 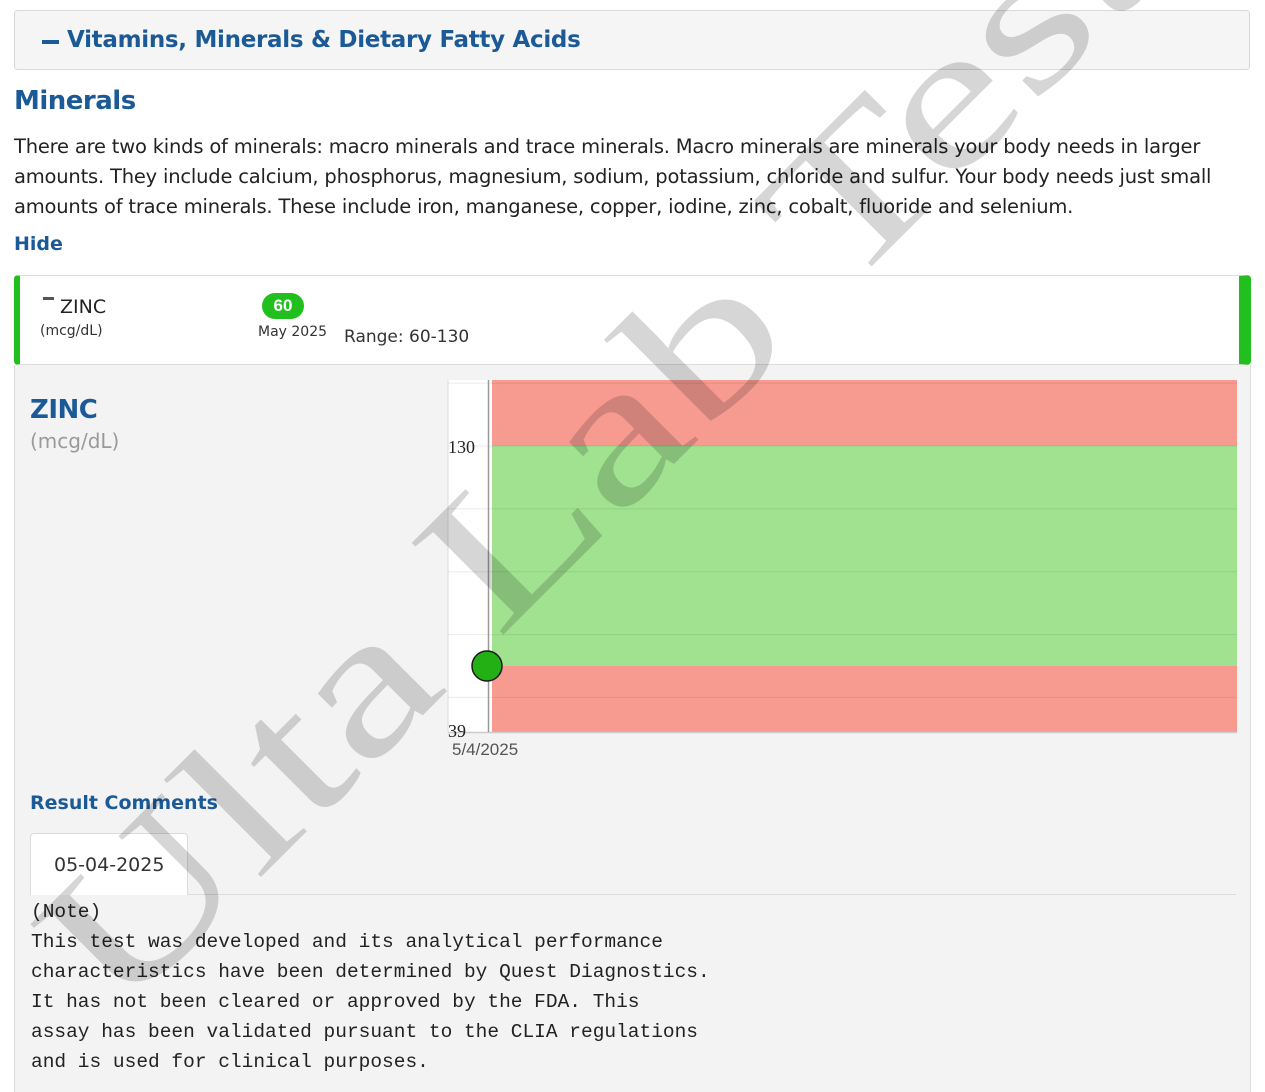 I want to click on detail-unit: (mcg/dL), so click(x=75, y=441).